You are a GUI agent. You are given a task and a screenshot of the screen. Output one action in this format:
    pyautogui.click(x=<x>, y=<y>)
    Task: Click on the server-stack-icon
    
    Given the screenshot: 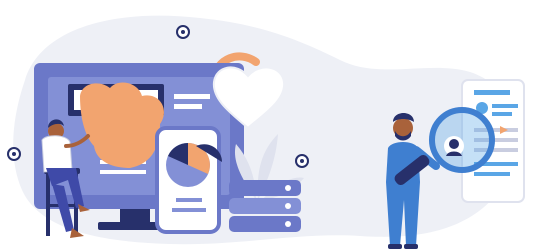 What is the action you would take?
    pyautogui.click(x=265, y=206)
    